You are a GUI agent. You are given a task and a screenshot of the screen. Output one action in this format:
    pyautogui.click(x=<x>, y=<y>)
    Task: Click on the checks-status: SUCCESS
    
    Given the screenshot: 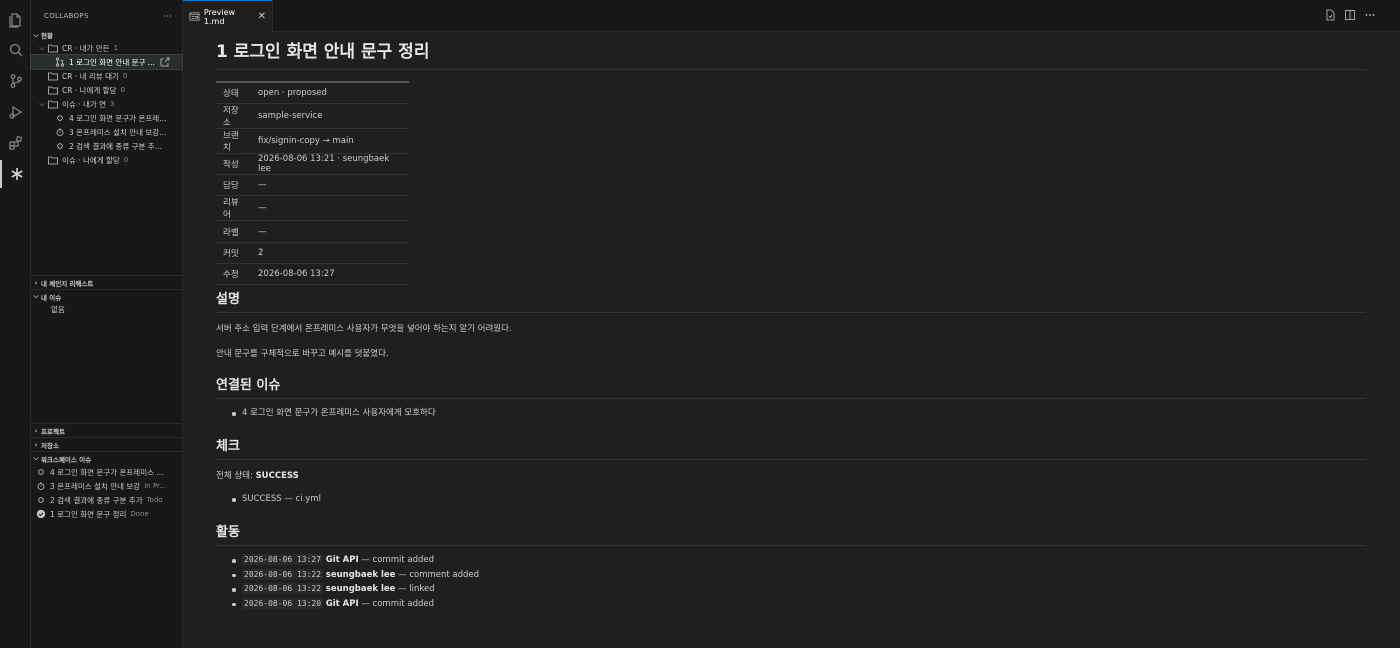 What is the action you would take?
    pyautogui.click(x=277, y=476)
    